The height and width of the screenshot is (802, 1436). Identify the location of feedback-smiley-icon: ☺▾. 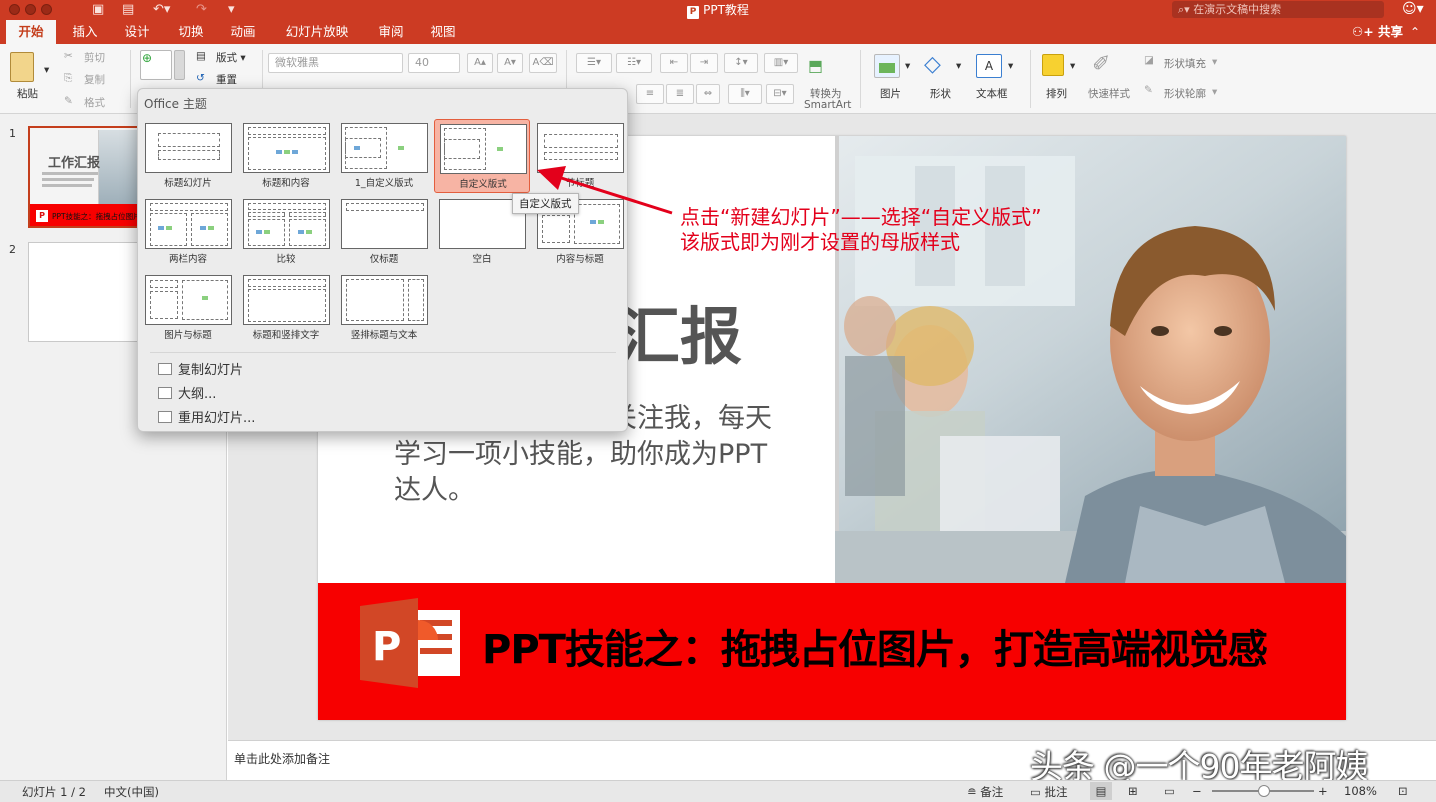
(1413, 9).